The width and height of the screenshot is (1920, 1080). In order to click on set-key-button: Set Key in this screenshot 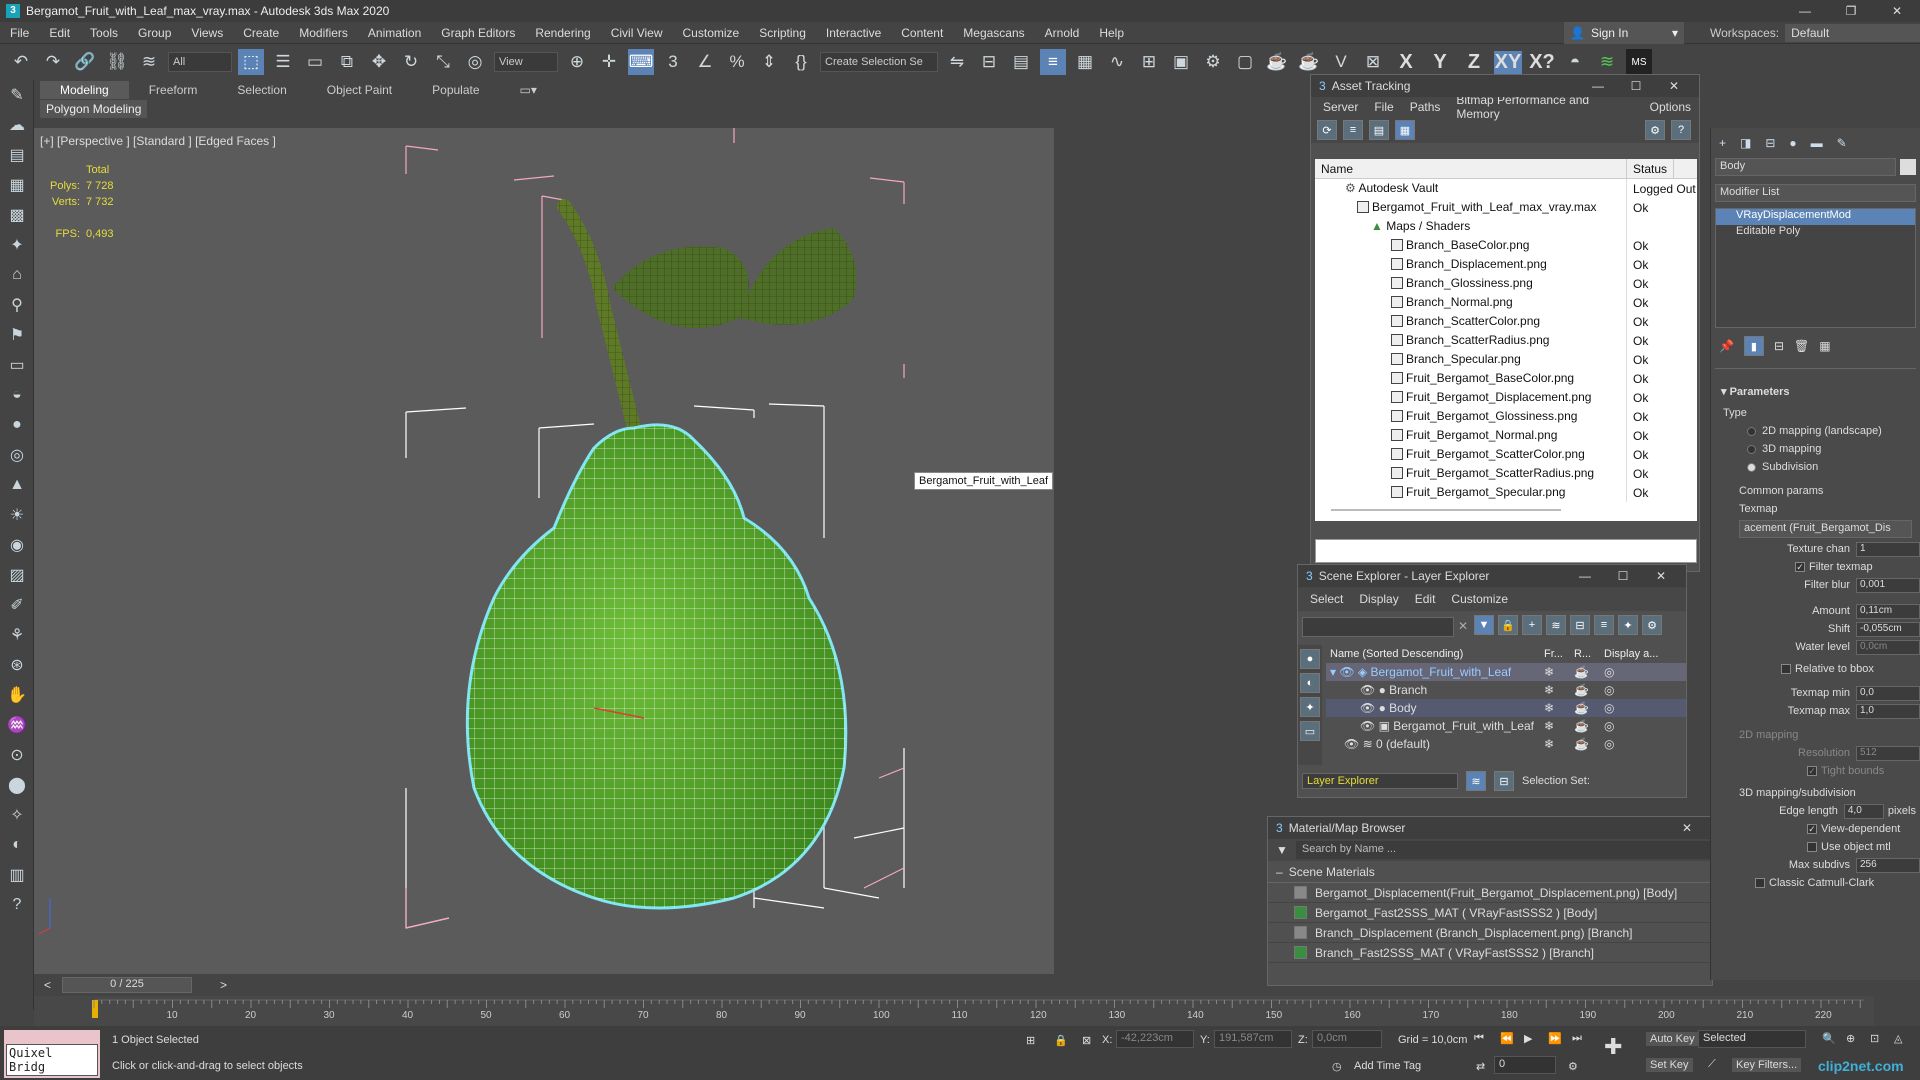, I will do `click(1669, 1065)`.